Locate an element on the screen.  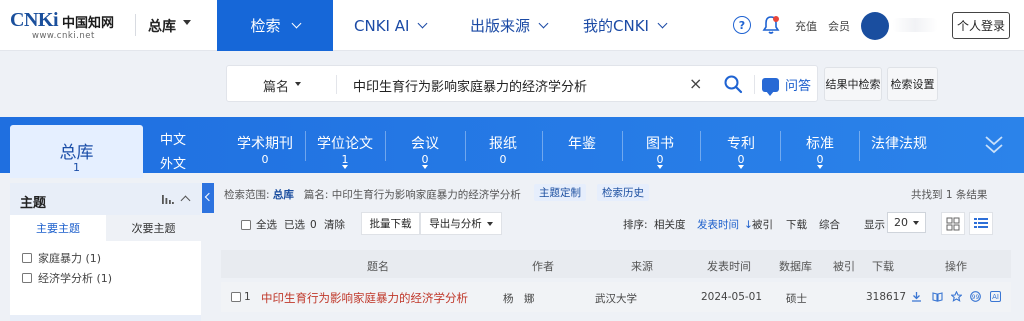
tab-secondary-topic: 次要主题 is located at coordinates (153, 228).